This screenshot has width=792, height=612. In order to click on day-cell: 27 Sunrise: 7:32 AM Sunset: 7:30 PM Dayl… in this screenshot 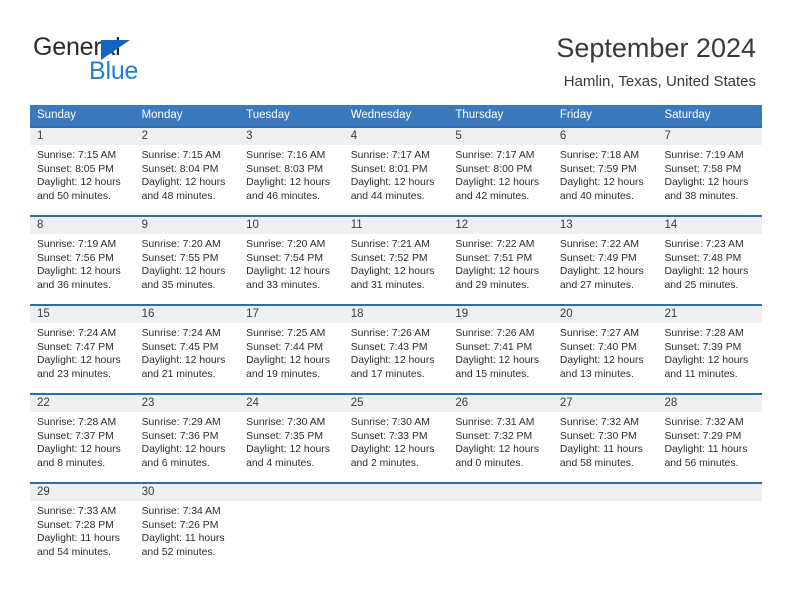, I will do `click(605, 438)`.